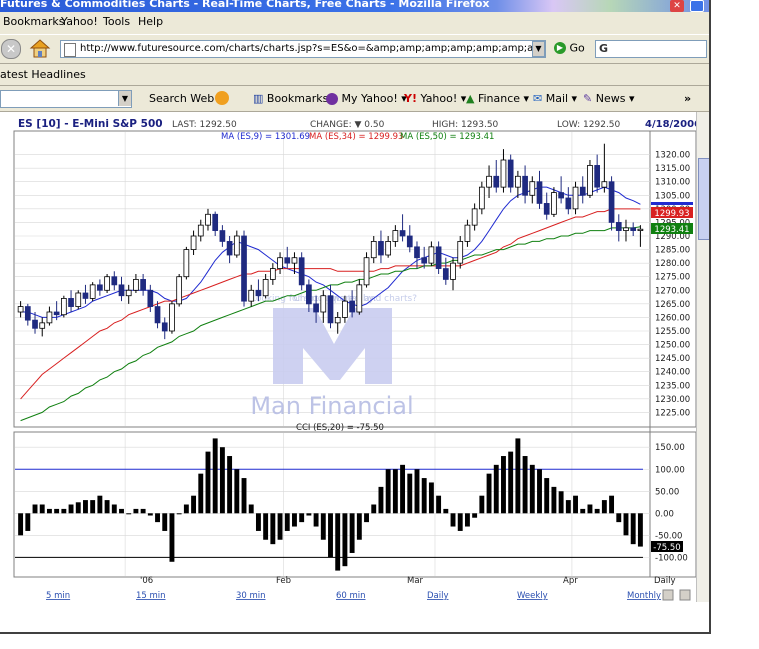  Describe the element at coordinates (702, 357) in the screenshot. I see `page-scrollbar` at that location.